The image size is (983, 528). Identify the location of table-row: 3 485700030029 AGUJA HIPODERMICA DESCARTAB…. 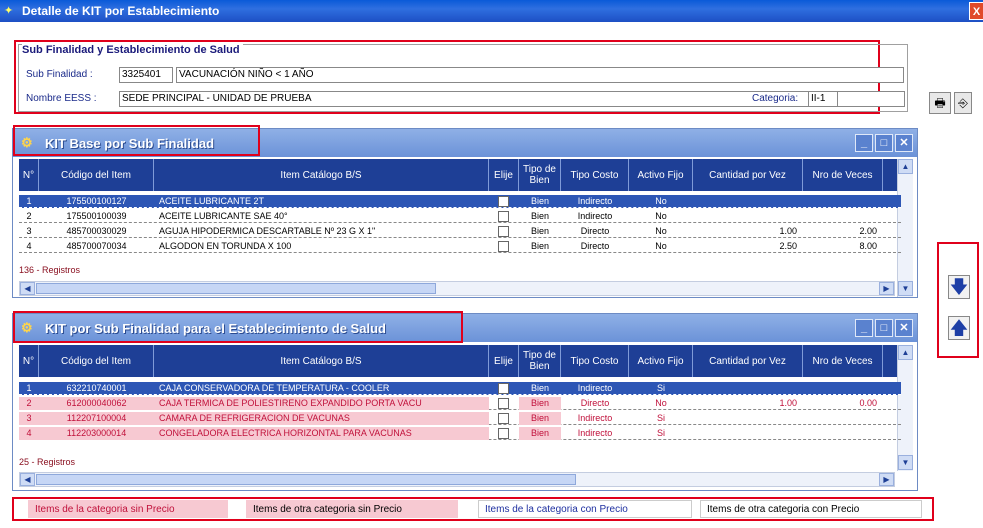
(460, 231).